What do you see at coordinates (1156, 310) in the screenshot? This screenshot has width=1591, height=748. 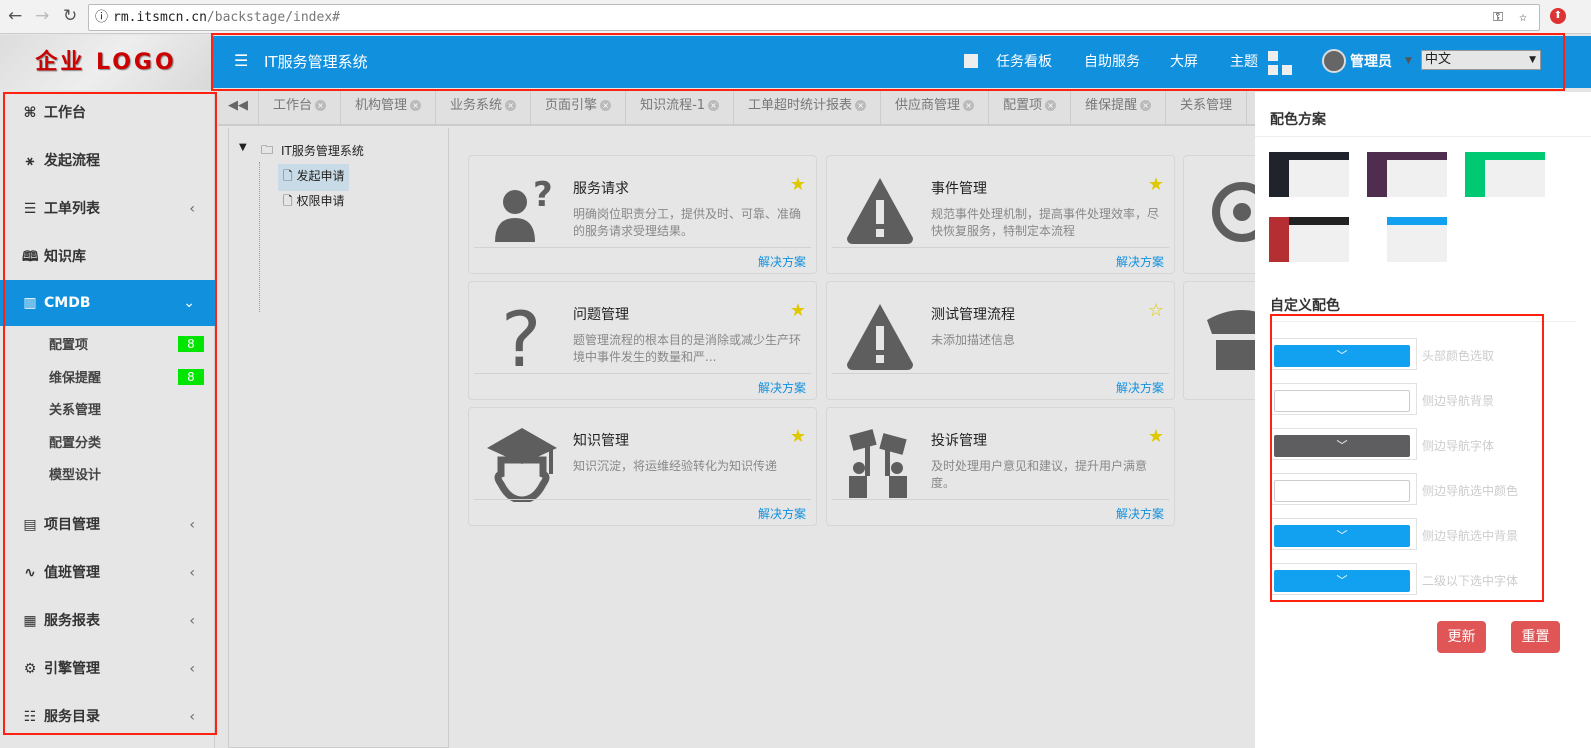 I see `star-outline-icon: ☆` at bounding box center [1156, 310].